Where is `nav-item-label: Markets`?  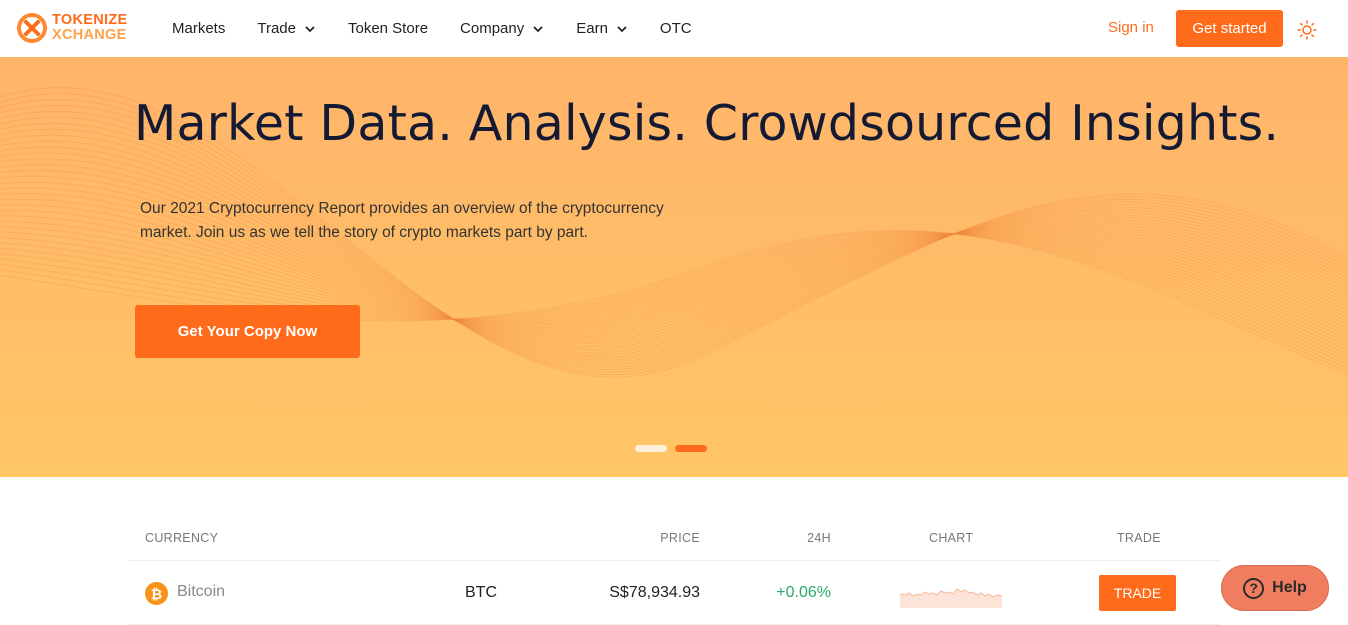
nav-item-label: Markets is located at coordinates (199, 28).